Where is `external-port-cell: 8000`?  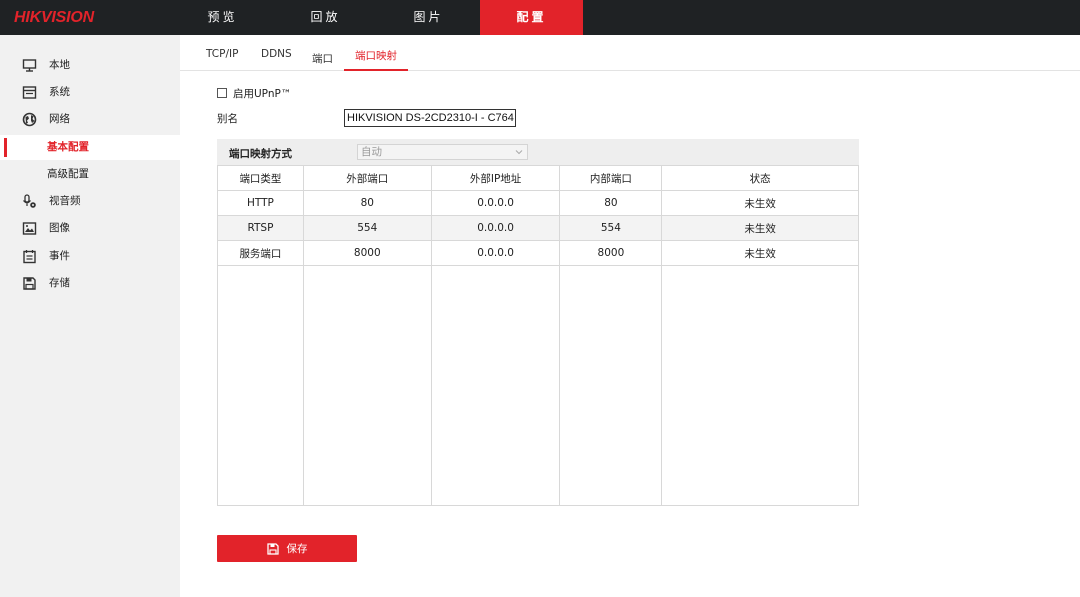
external-port-cell: 8000 is located at coordinates (367, 253).